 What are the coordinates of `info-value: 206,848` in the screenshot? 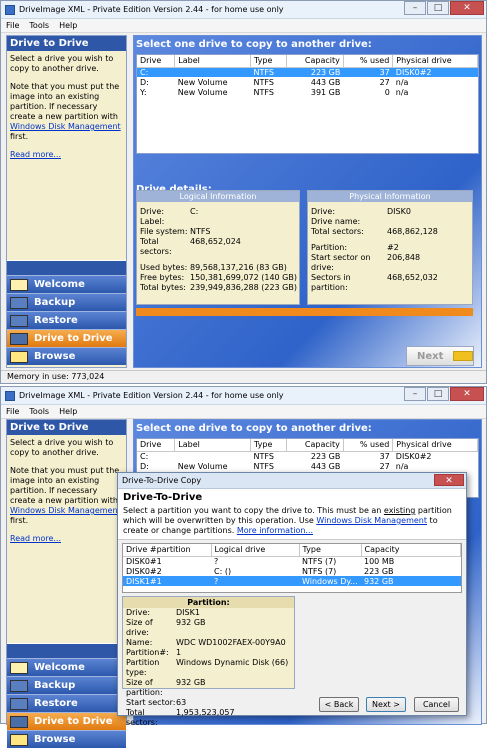 It's located at (404, 257).